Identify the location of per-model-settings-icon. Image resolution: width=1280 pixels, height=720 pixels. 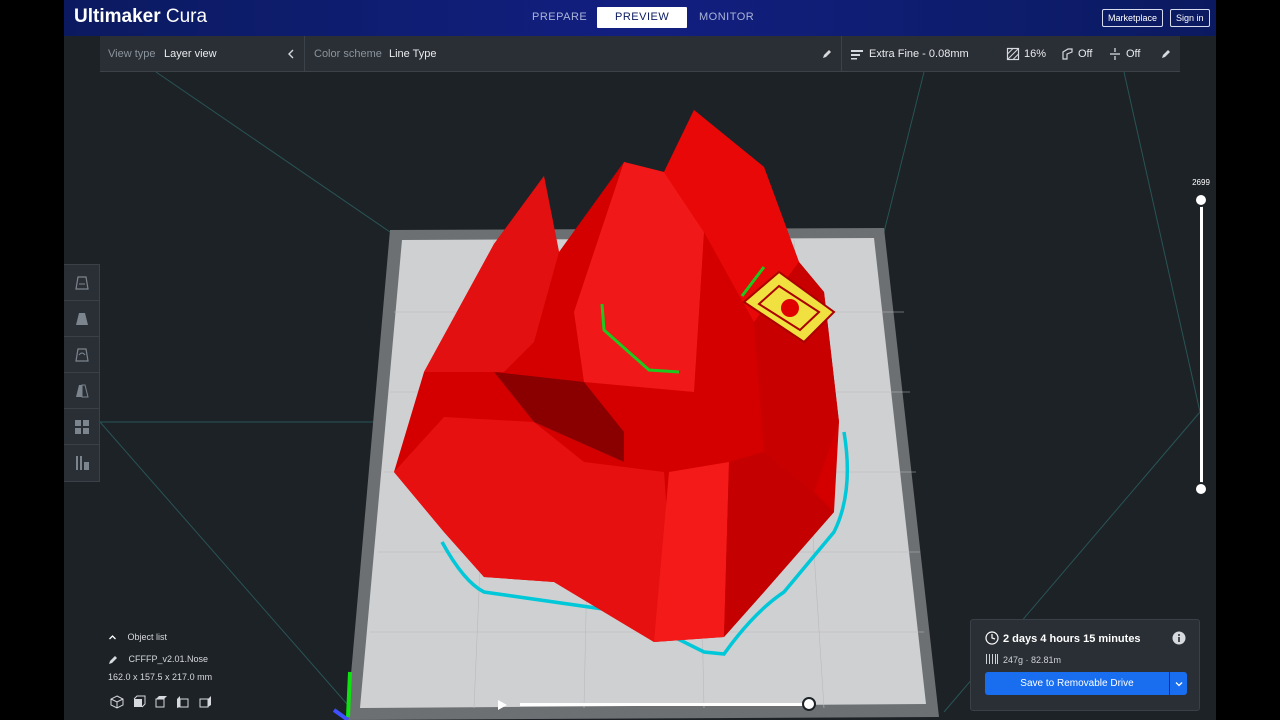
(81, 426).